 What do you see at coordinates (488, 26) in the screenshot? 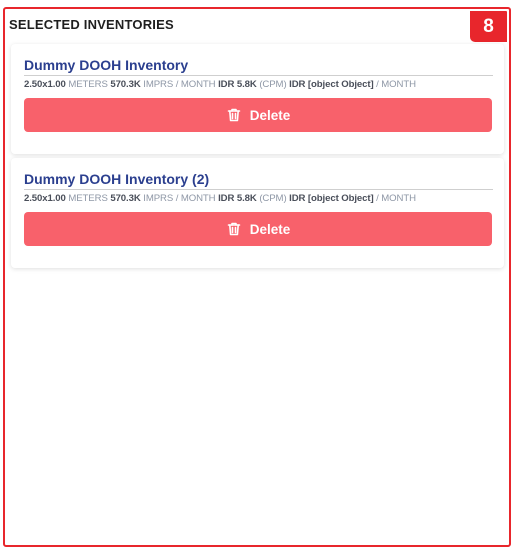
I see `inventory-count-badge: 8` at bounding box center [488, 26].